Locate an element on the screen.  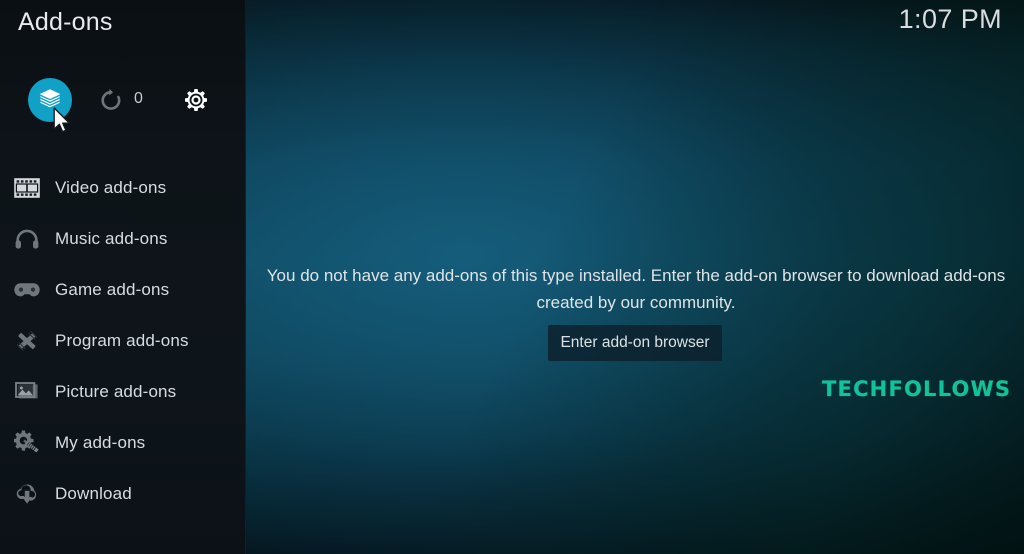
check-for-updates-button is located at coordinates (111, 100).